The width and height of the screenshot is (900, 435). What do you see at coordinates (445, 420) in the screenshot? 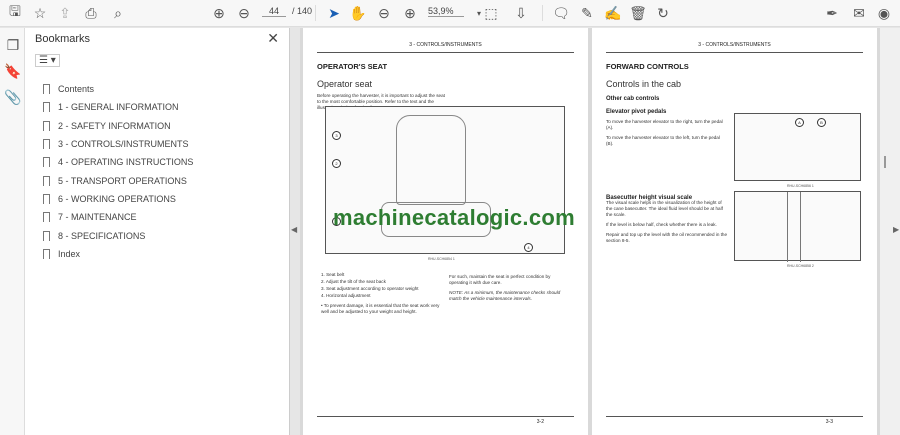
I see `page-number: 3-2` at bounding box center [445, 420].